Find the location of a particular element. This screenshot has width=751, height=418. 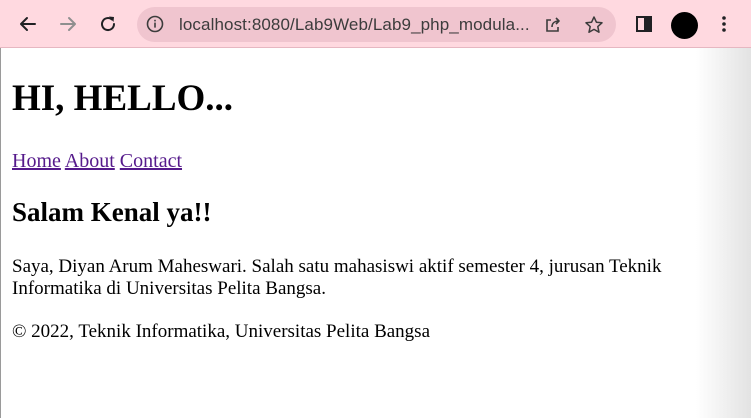

back-icon is located at coordinates (28, 24).